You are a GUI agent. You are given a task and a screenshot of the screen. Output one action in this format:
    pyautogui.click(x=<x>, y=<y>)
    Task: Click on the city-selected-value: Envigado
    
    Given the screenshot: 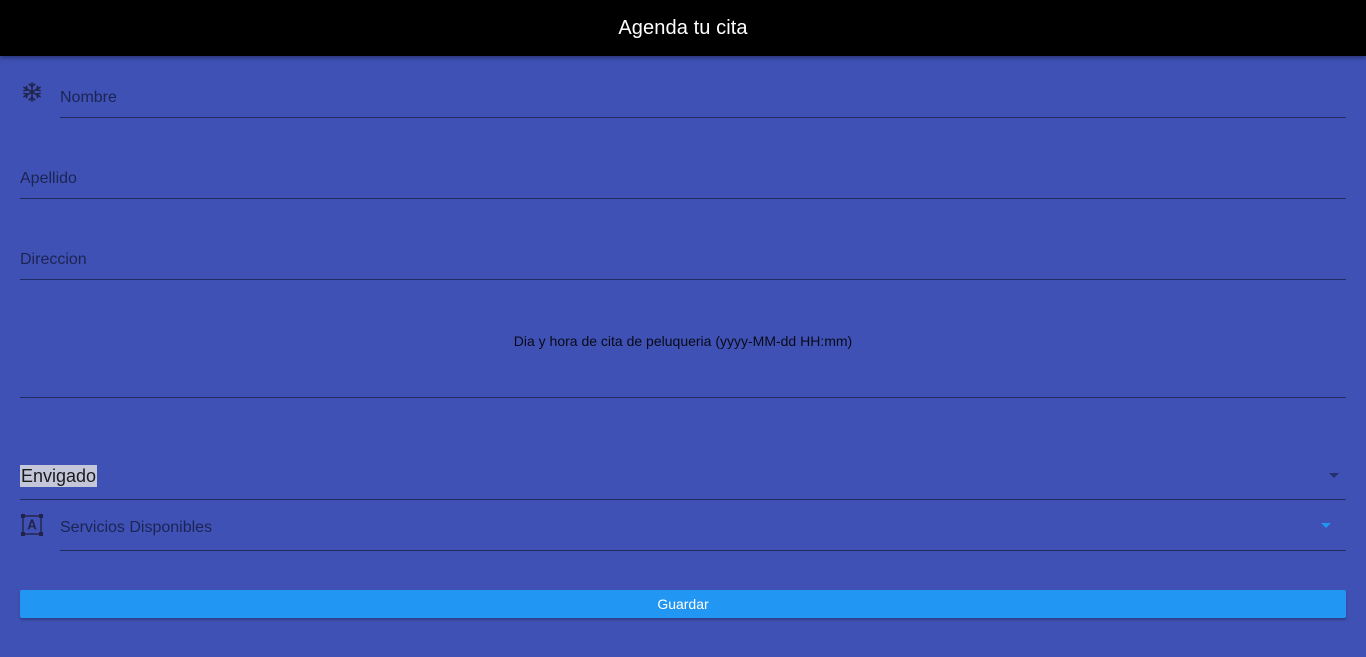 What is the action you would take?
    pyautogui.click(x=59, y=476)
    